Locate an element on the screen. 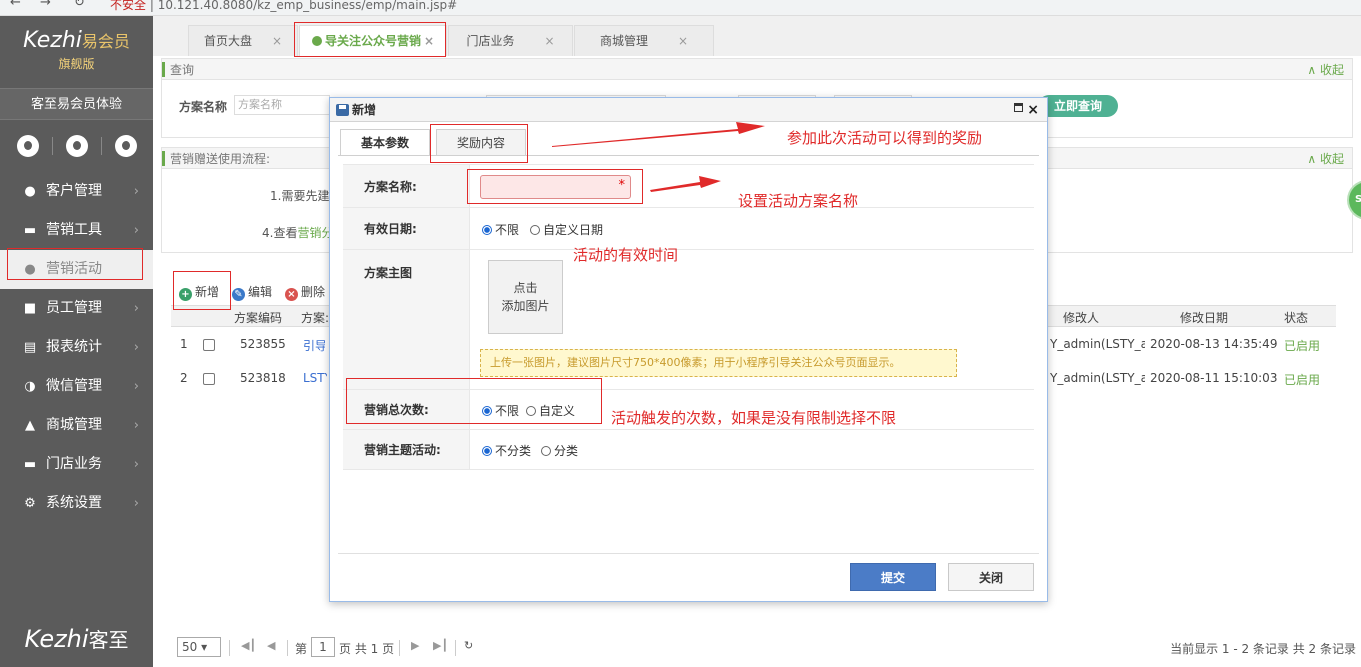  staff-icon: ■ is located at coordinates (30, 308).